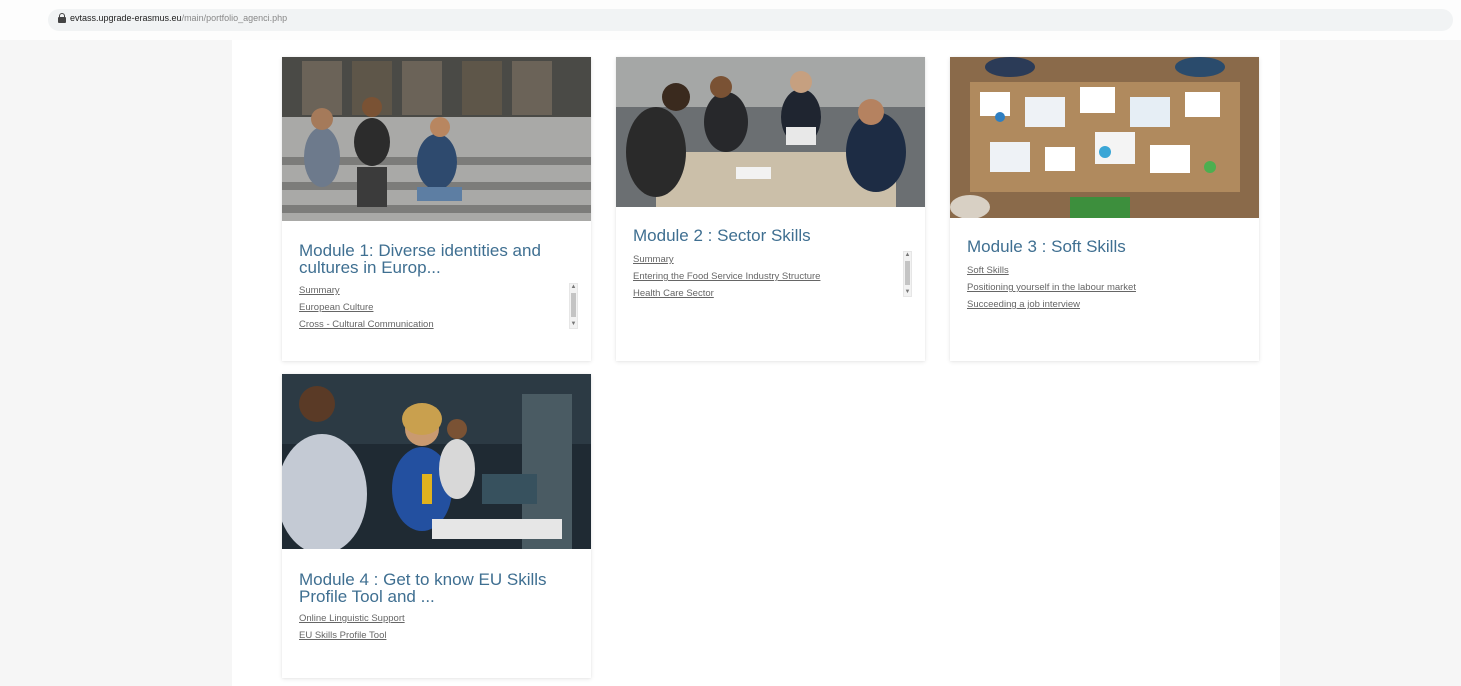  Describe the element at coordinates (62, 18) in the screenshot. I see `lock-icon` at that location.